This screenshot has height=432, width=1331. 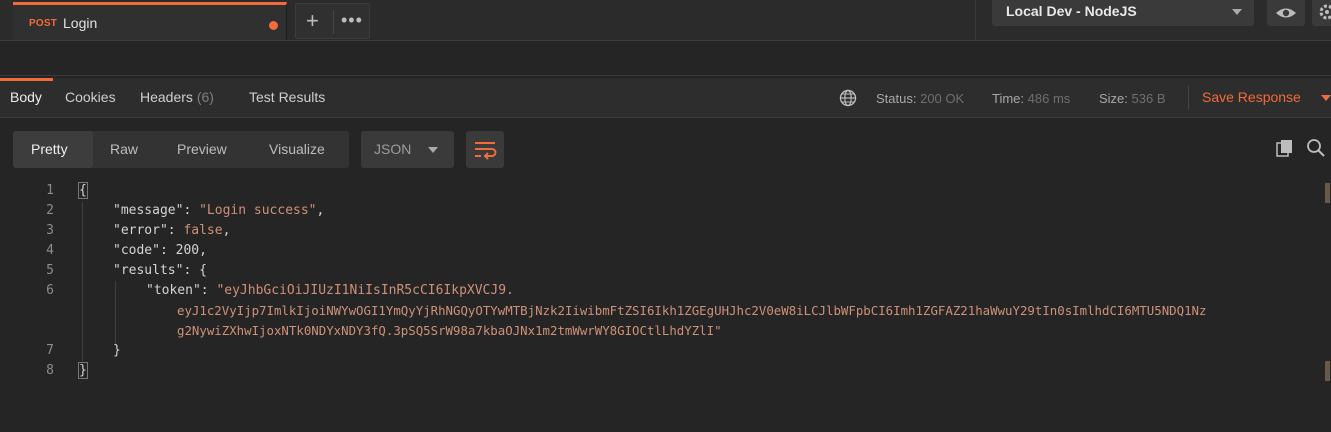 I want to click on environment-quick-look-button, so click(x=1286, y=13).